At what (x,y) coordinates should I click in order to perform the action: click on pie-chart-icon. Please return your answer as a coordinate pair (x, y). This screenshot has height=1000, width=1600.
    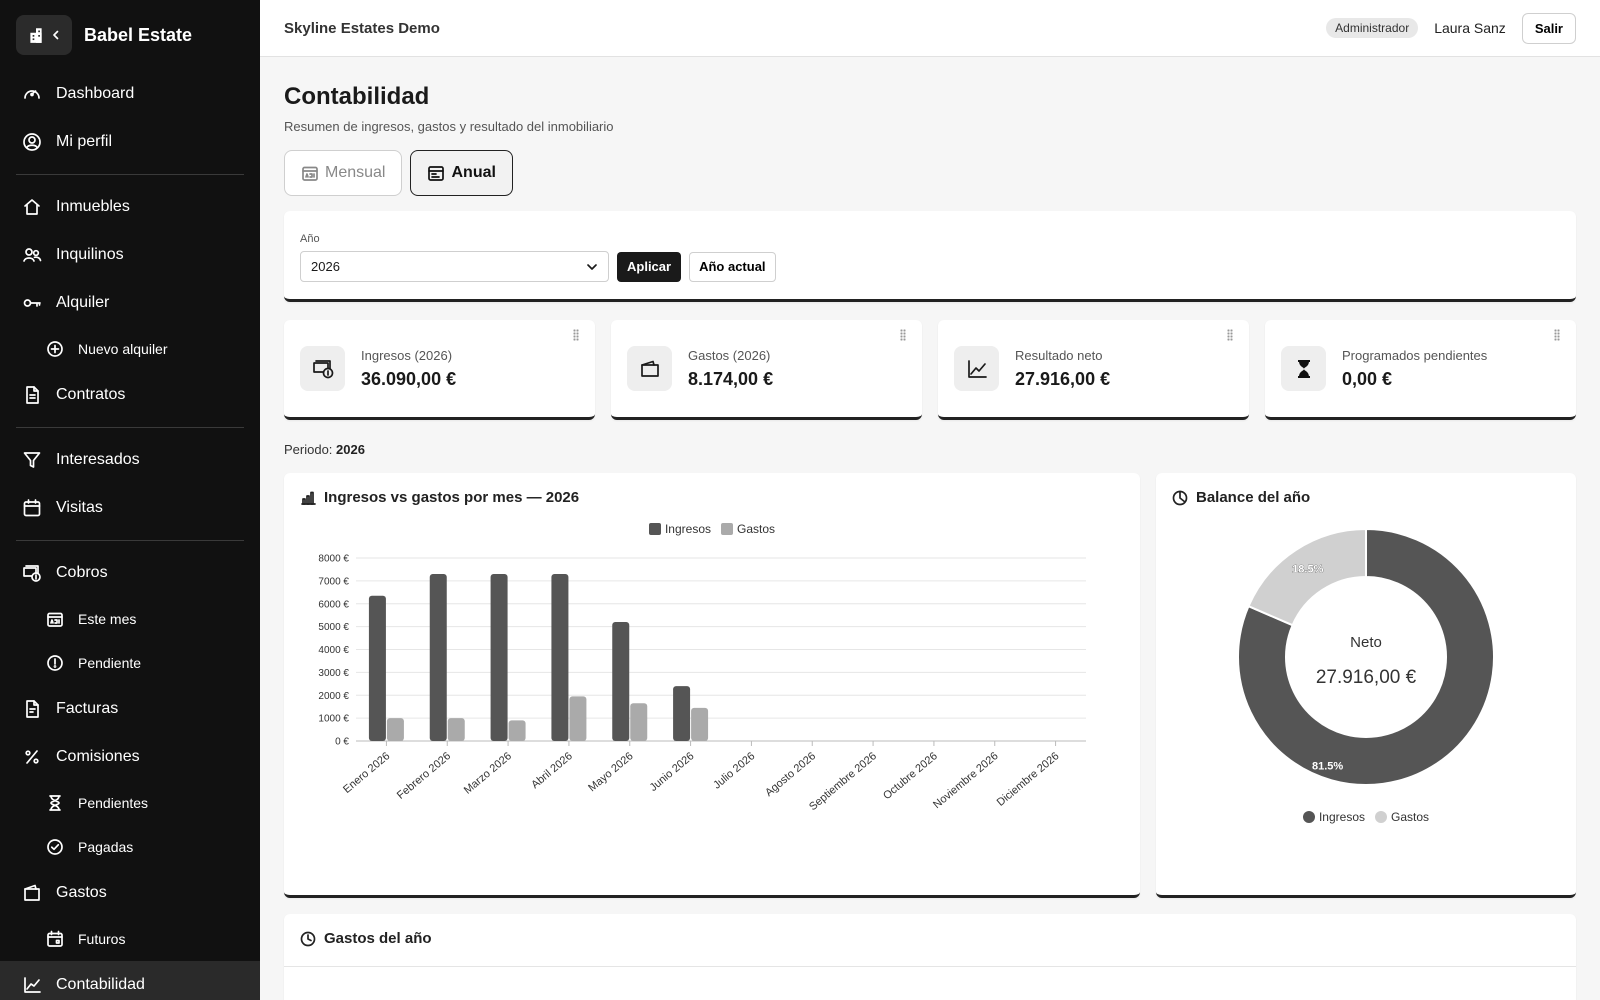
    Looking at the image, I should click on (1180, 497).